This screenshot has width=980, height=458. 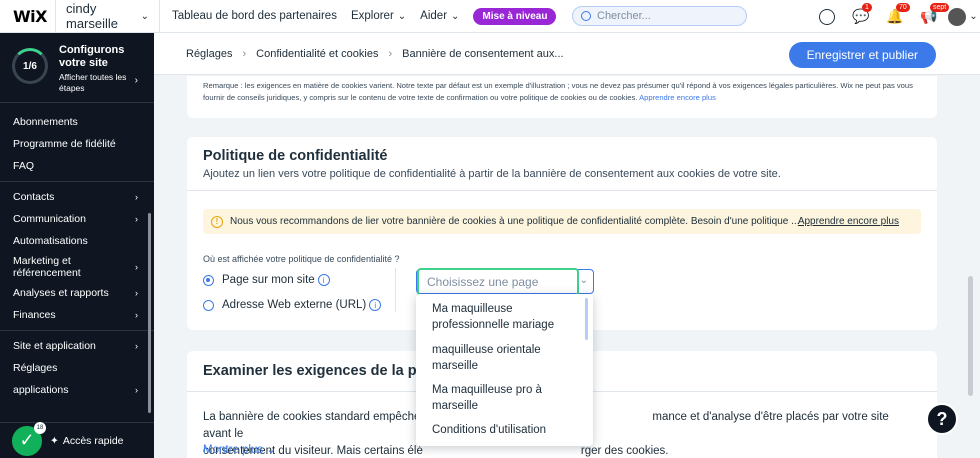 What do you see at coordinates (77, 197) in the screenshot?
I see `sidebar-item-3: Contacts ›` at bounding box center [77, 197].